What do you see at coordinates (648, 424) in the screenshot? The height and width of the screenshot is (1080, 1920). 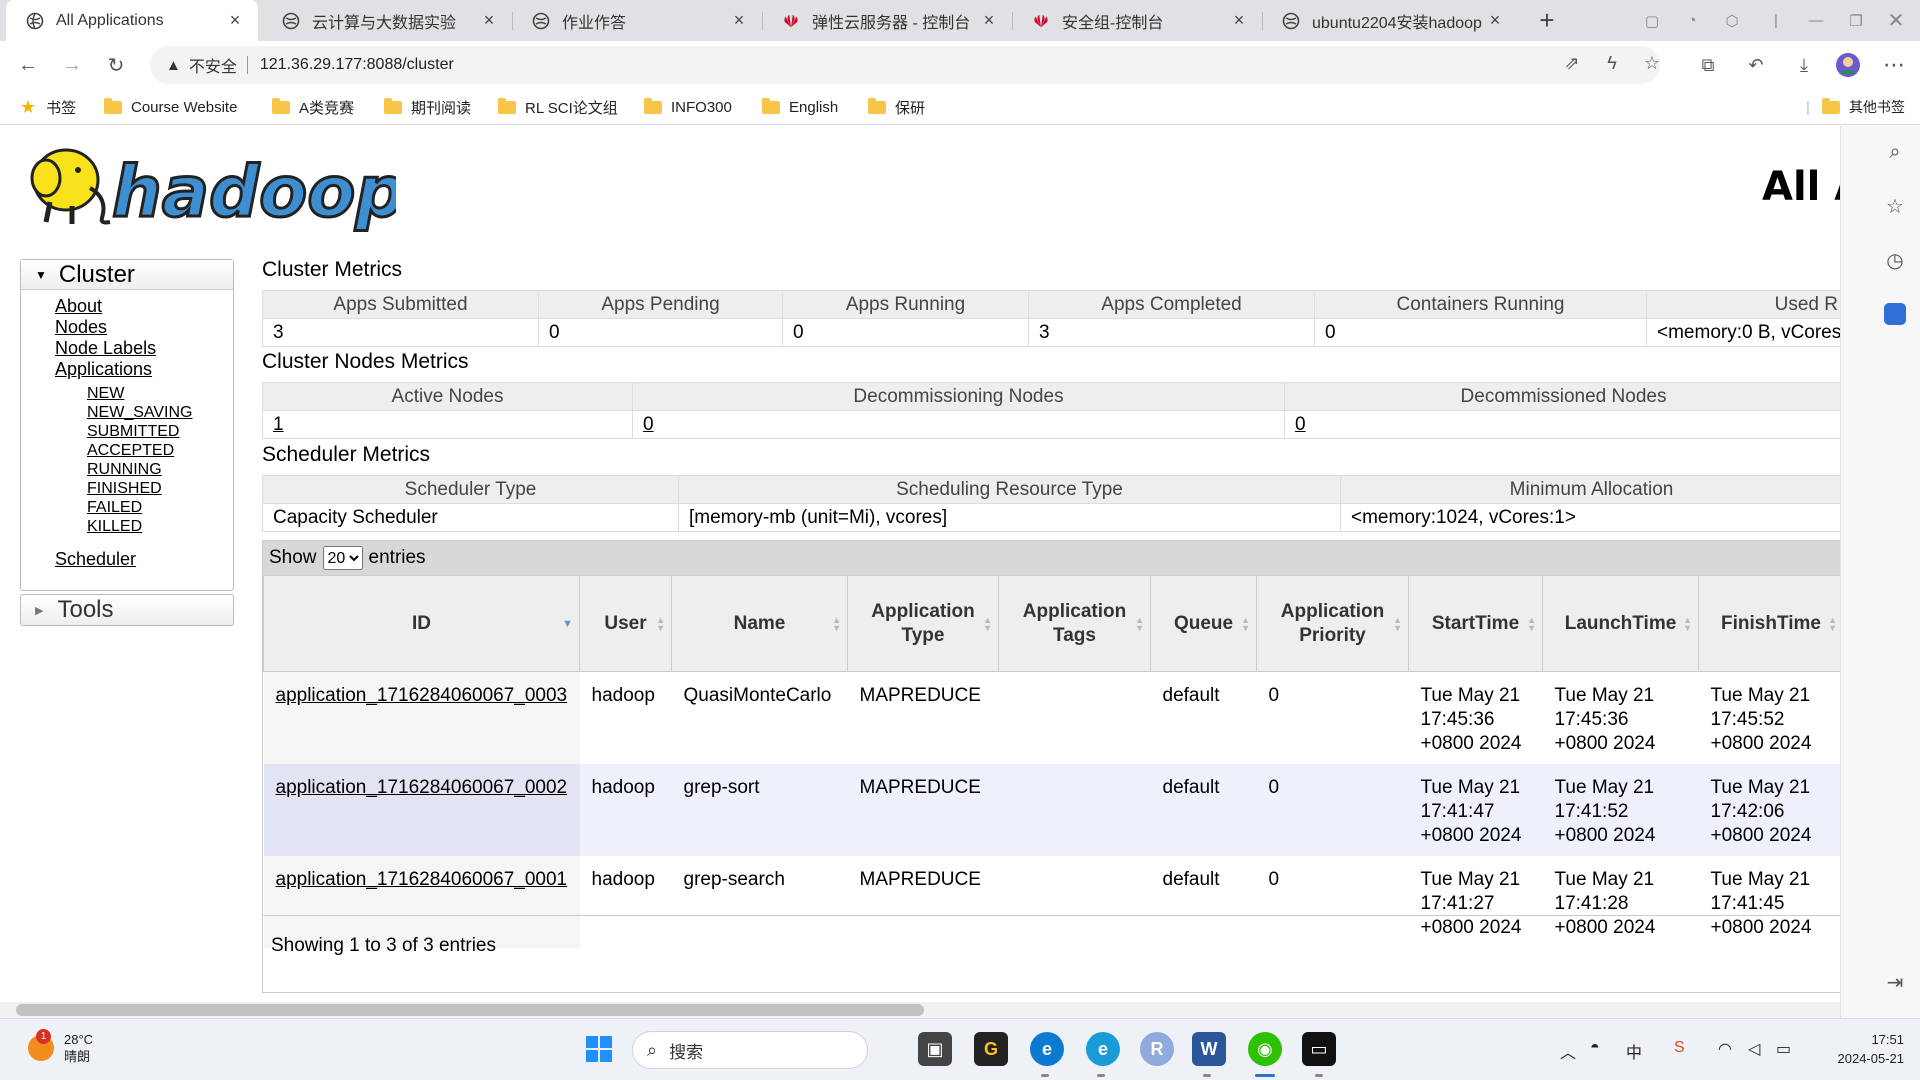 I see `value-decommissioning-nodes: 0` at bounding box center [648, 424].